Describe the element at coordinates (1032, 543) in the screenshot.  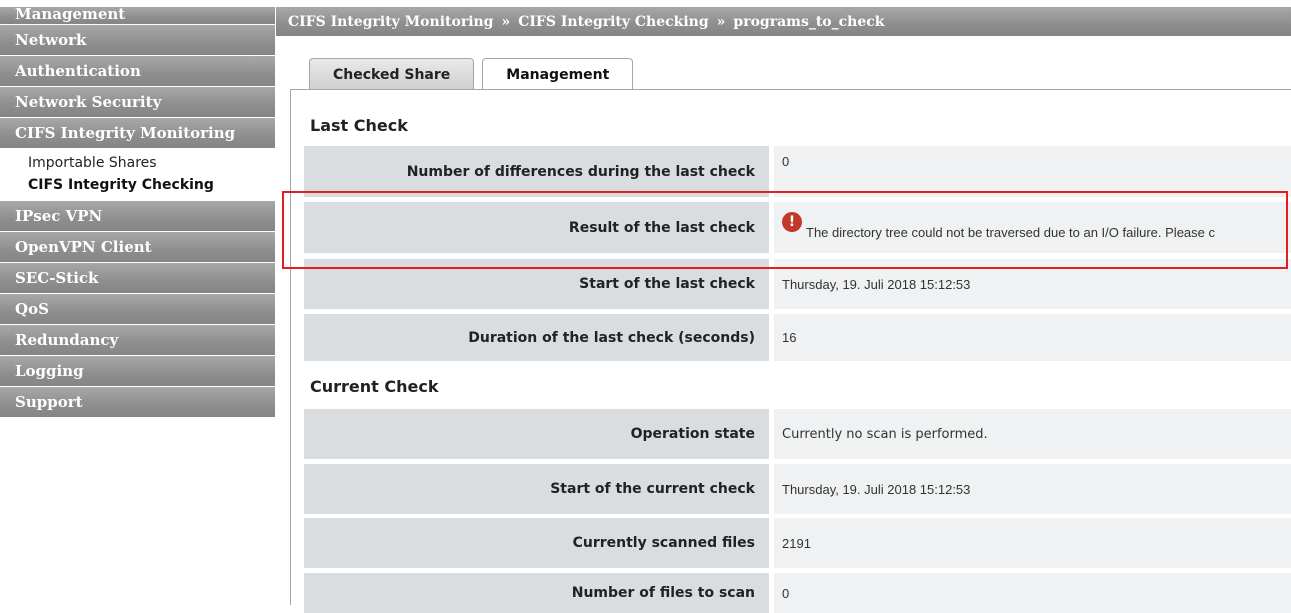
I see `row-value: 2191` at that location.